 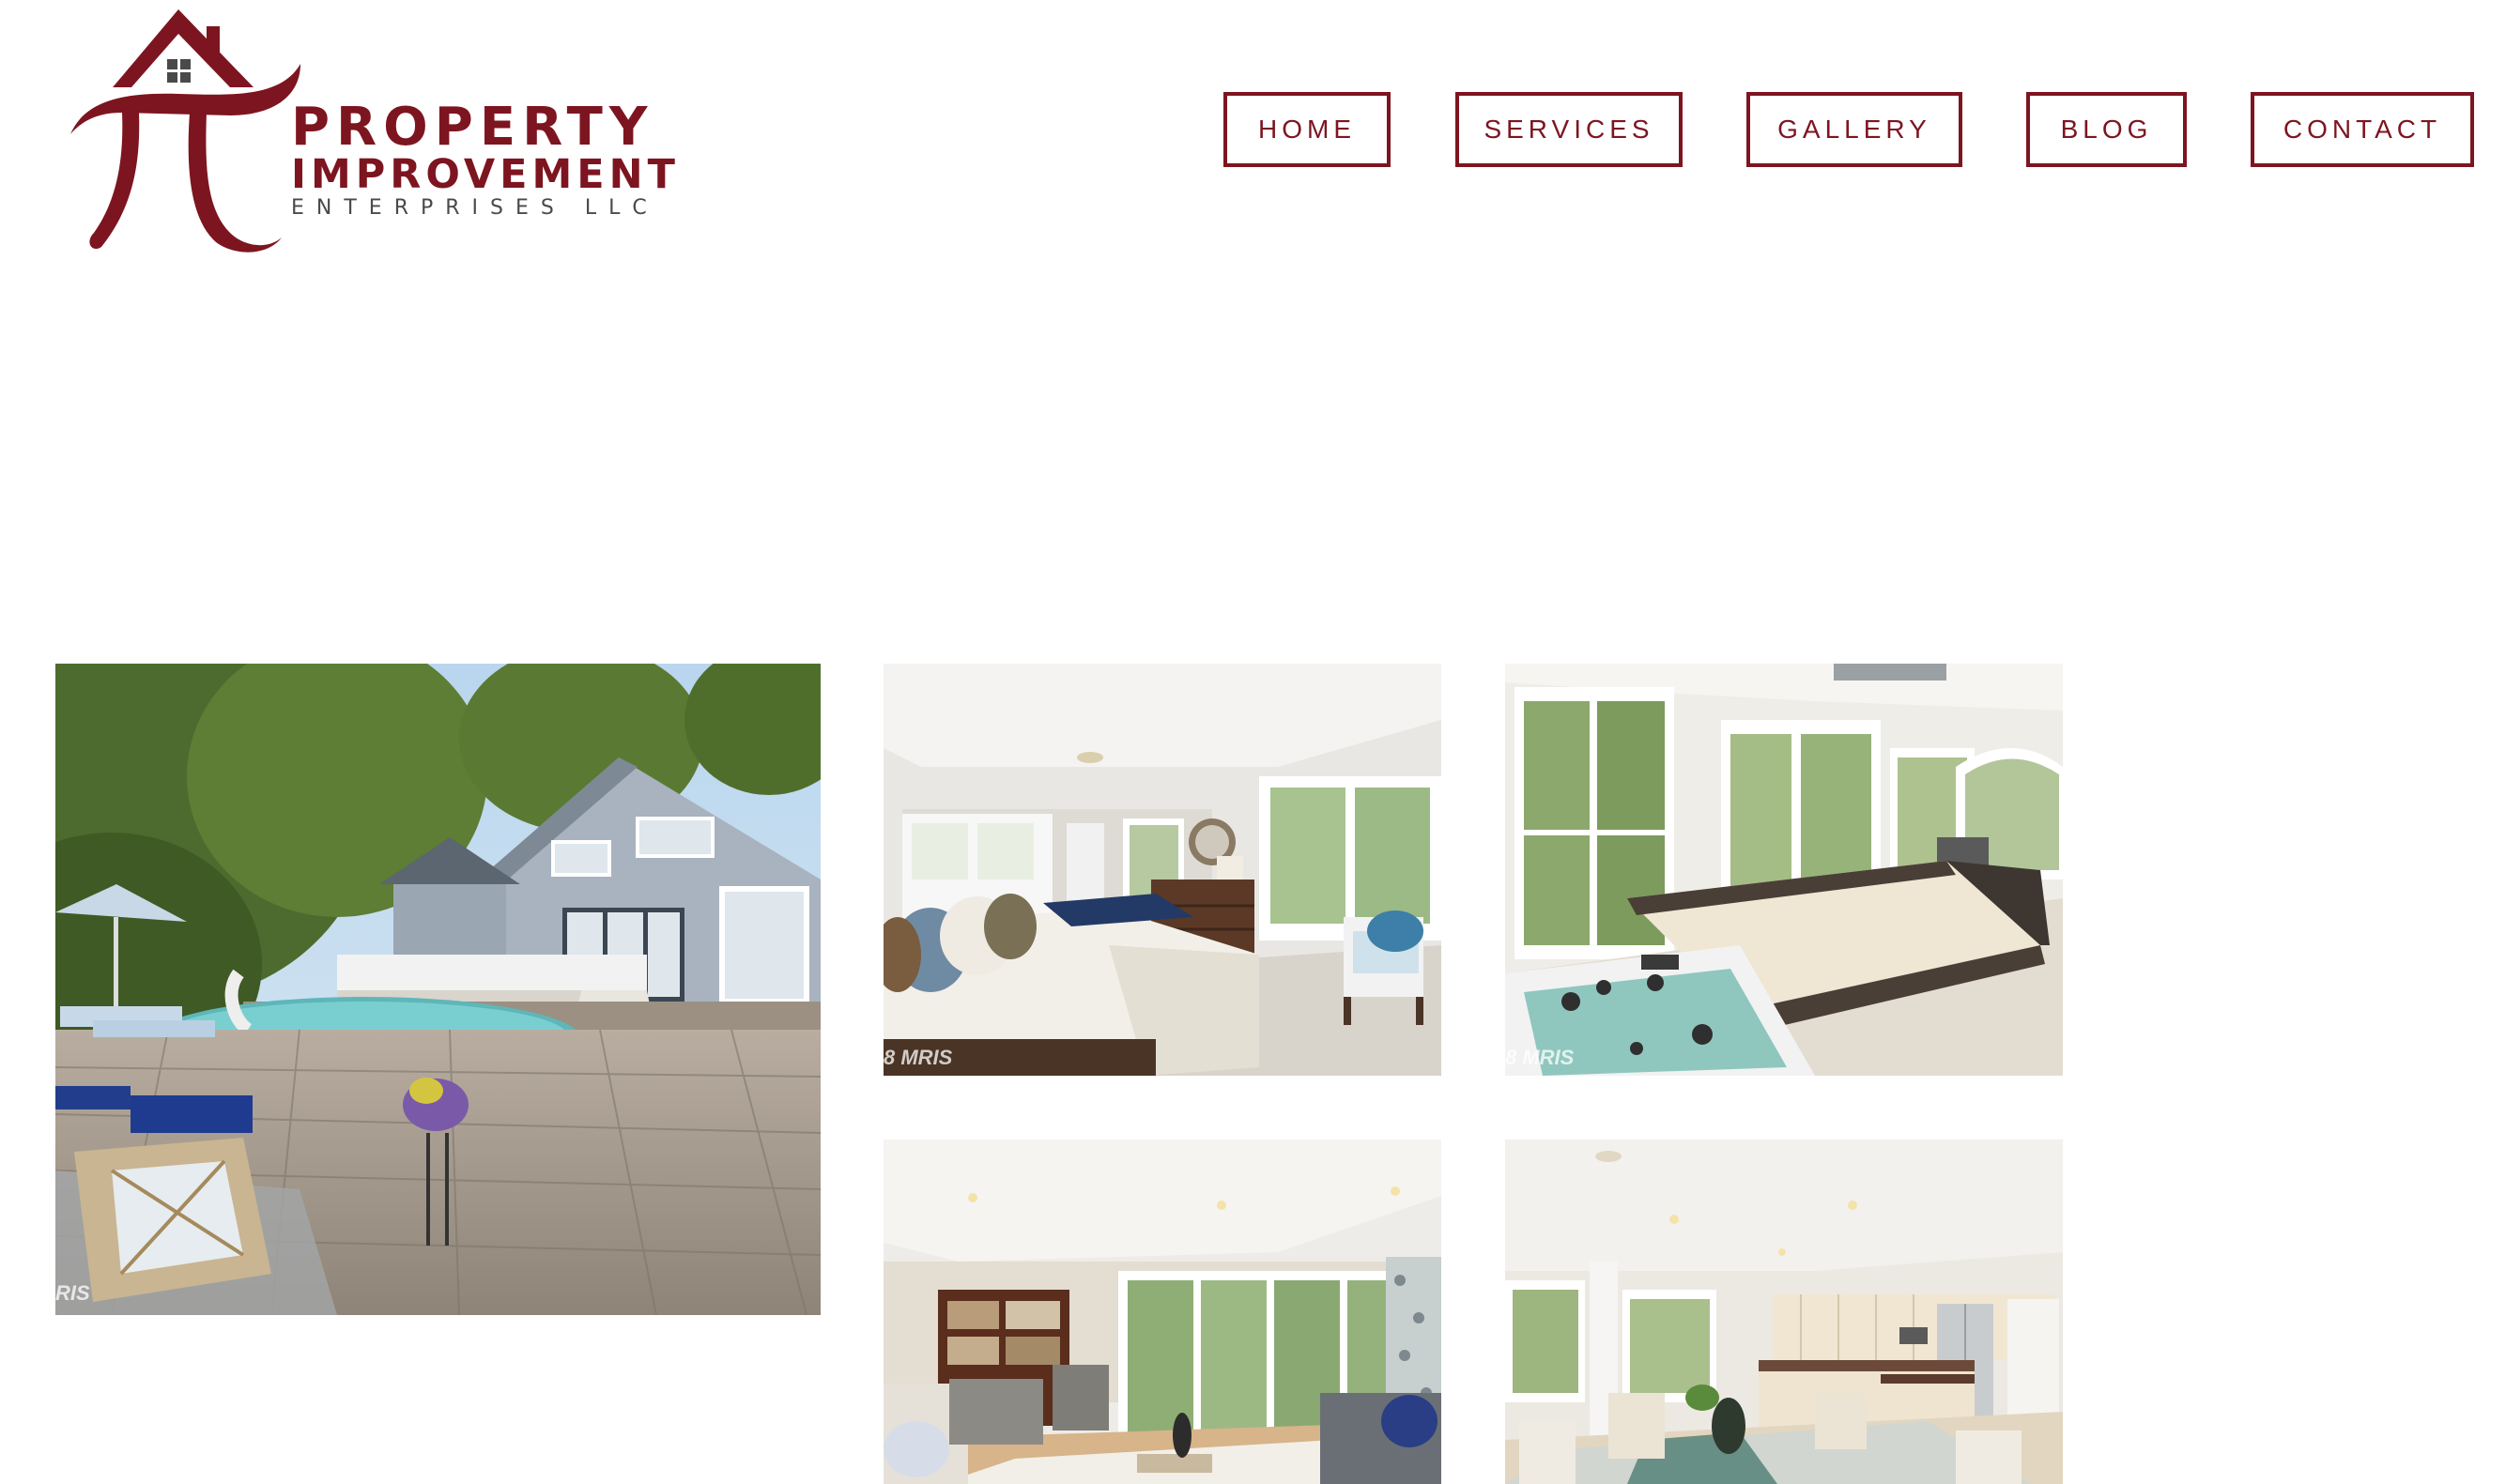 I want to click on gallery-photo-sunroom-hot-tub: 8 MRIS, so click(x=1784, y=870).